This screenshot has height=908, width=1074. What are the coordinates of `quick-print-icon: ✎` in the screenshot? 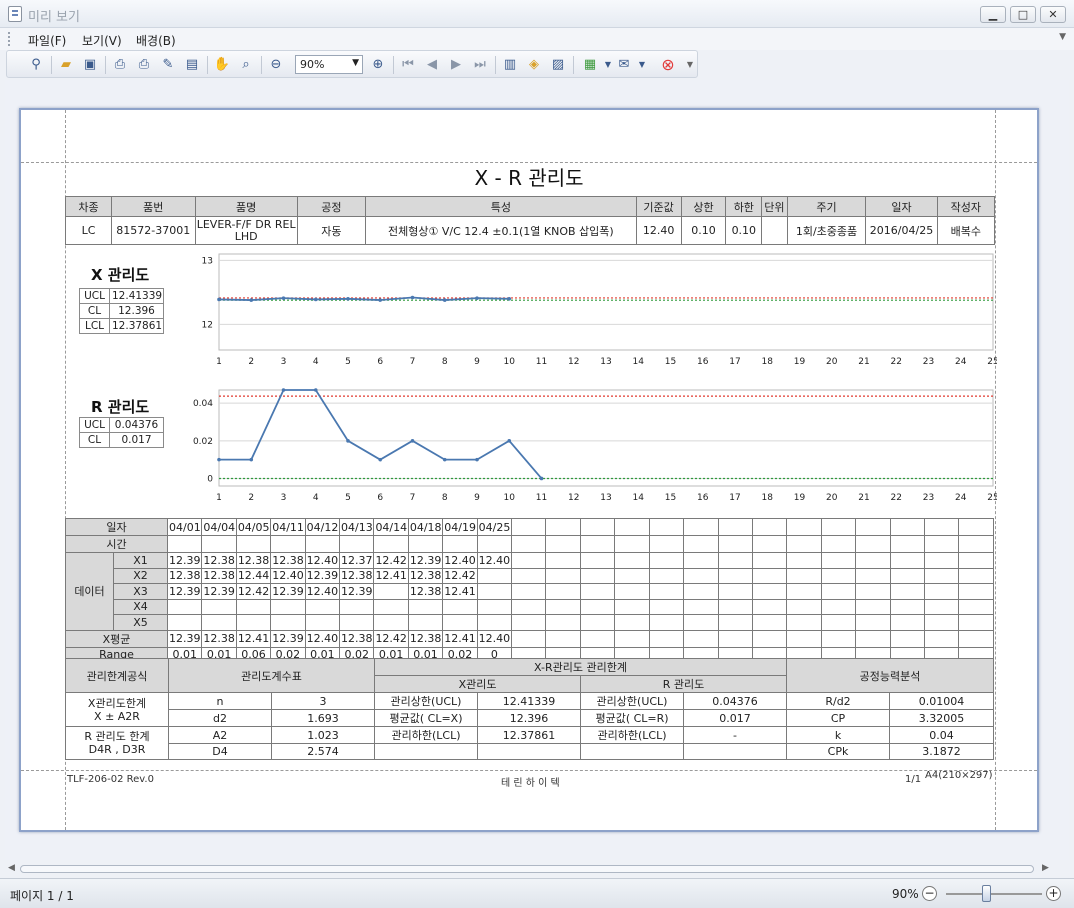 It's located at (168, 65).